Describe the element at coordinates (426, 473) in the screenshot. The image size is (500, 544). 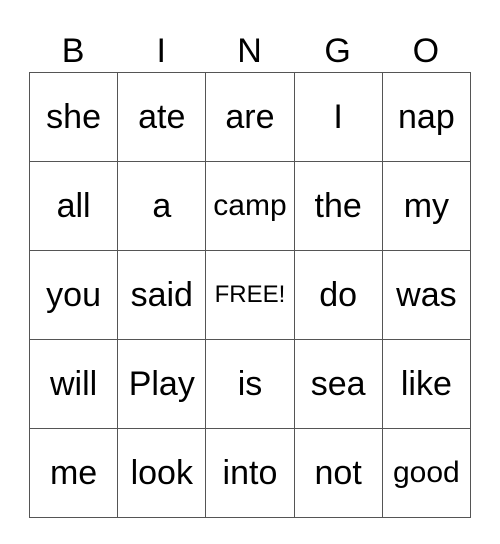
I see `card-cell: good` at that location.